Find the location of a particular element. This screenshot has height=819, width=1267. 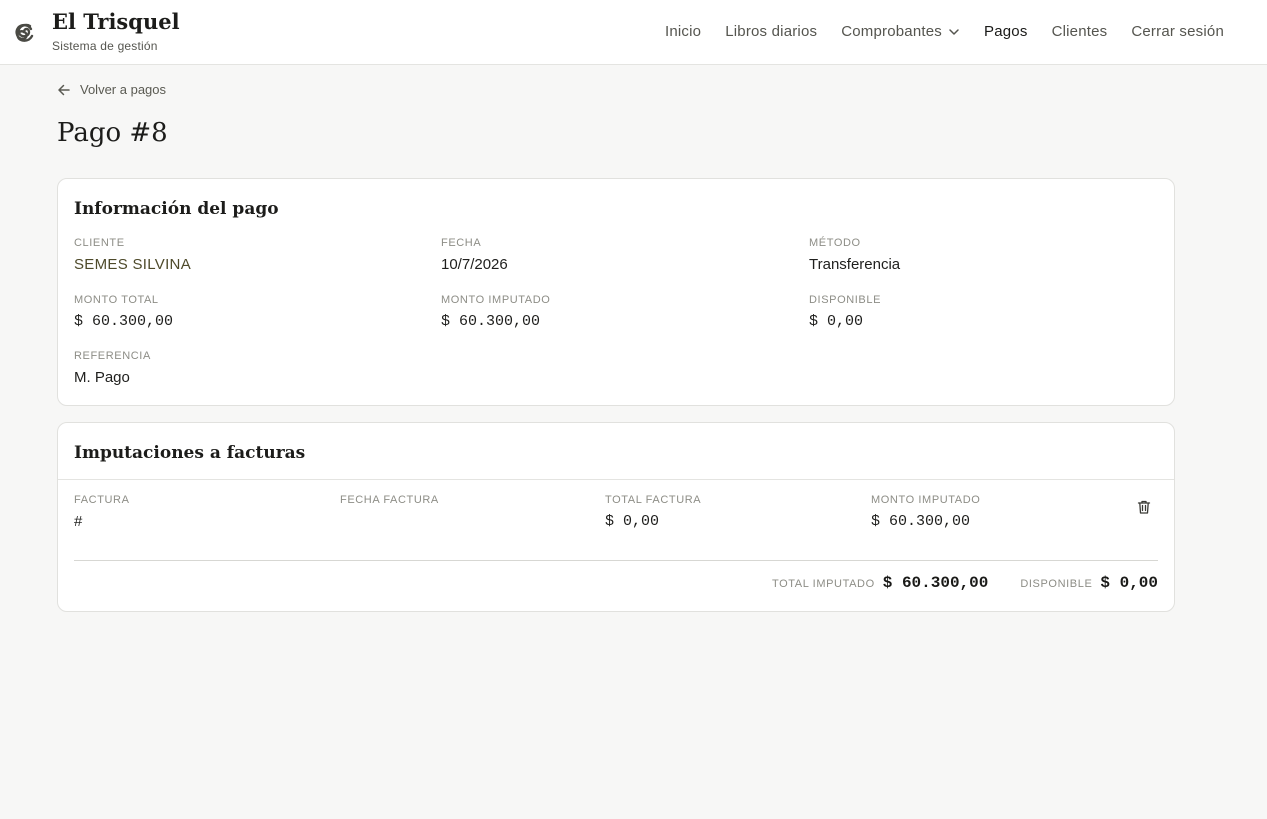

back-link-label: Volver a pagos is located at coordinates (123, 89).